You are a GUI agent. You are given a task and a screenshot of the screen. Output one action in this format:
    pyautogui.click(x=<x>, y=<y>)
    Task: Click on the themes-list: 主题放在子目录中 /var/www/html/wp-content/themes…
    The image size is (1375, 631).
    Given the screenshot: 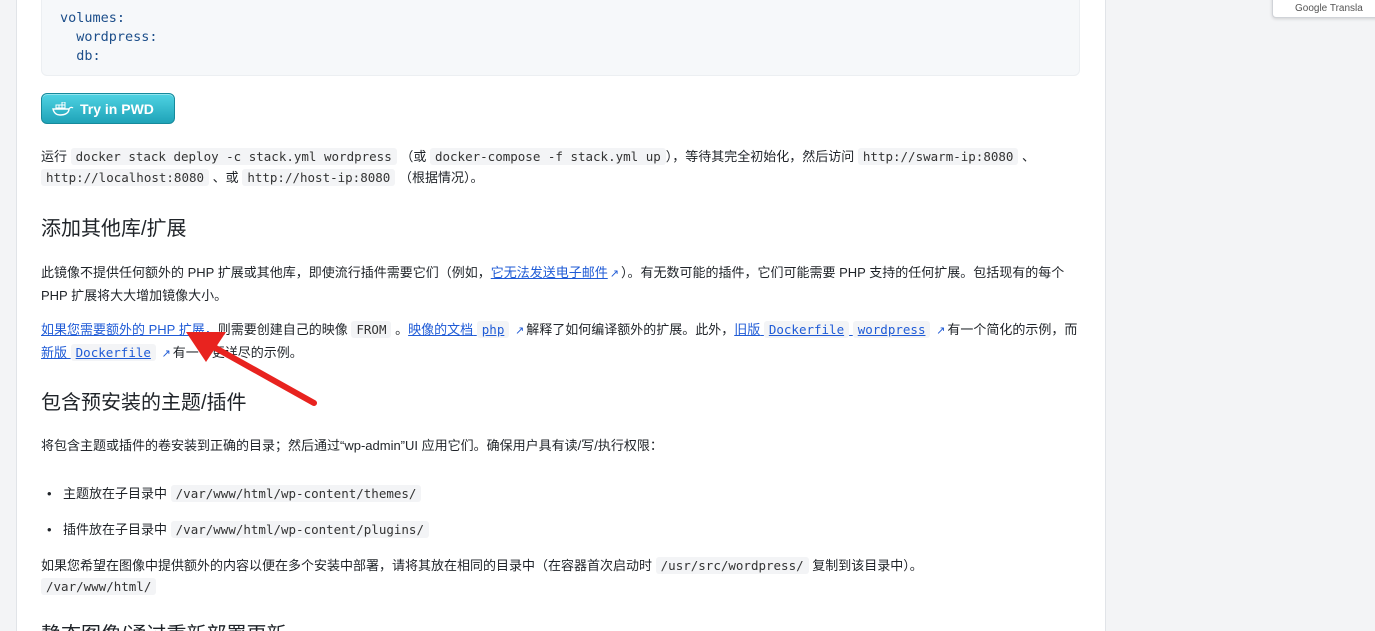 What is the action you would take?
    pyautogui.click(x=563, y=512)
    